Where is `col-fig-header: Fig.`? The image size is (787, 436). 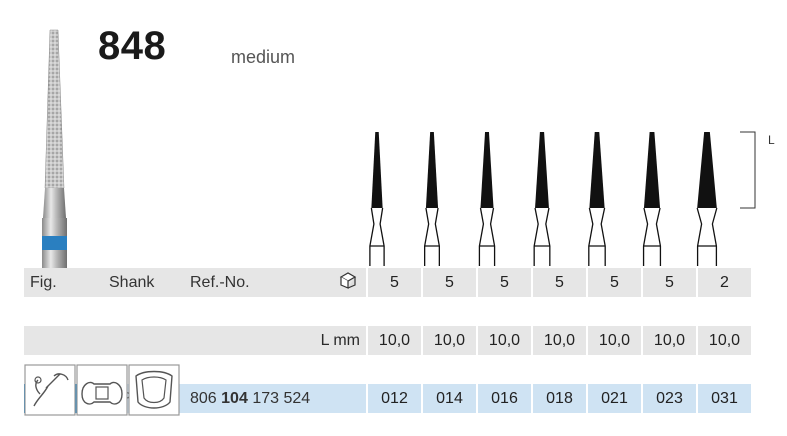 col-fig-header: Fig. is located at coordinates (63, 282).